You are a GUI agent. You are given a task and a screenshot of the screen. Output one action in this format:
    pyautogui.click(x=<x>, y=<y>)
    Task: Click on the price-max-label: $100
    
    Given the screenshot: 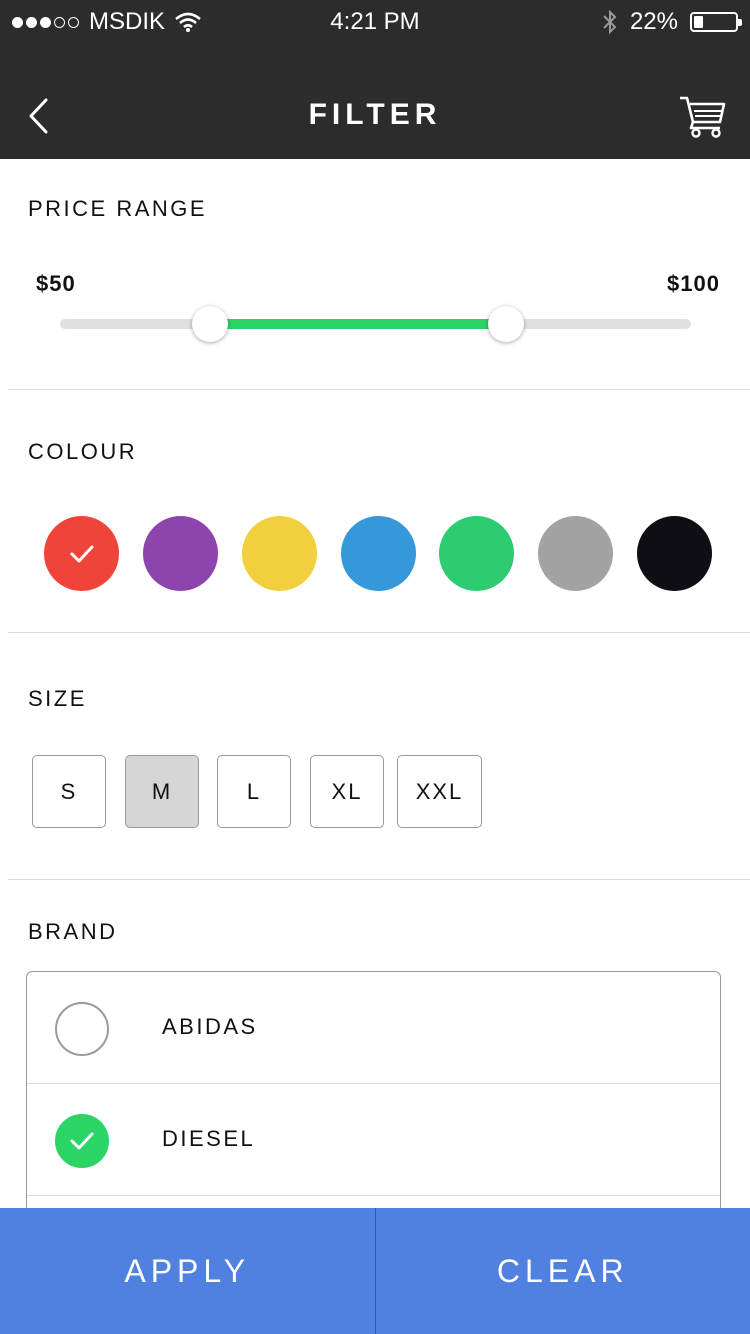 What is the action you would take?
    pyautogui.click(x=693, y=283)
    